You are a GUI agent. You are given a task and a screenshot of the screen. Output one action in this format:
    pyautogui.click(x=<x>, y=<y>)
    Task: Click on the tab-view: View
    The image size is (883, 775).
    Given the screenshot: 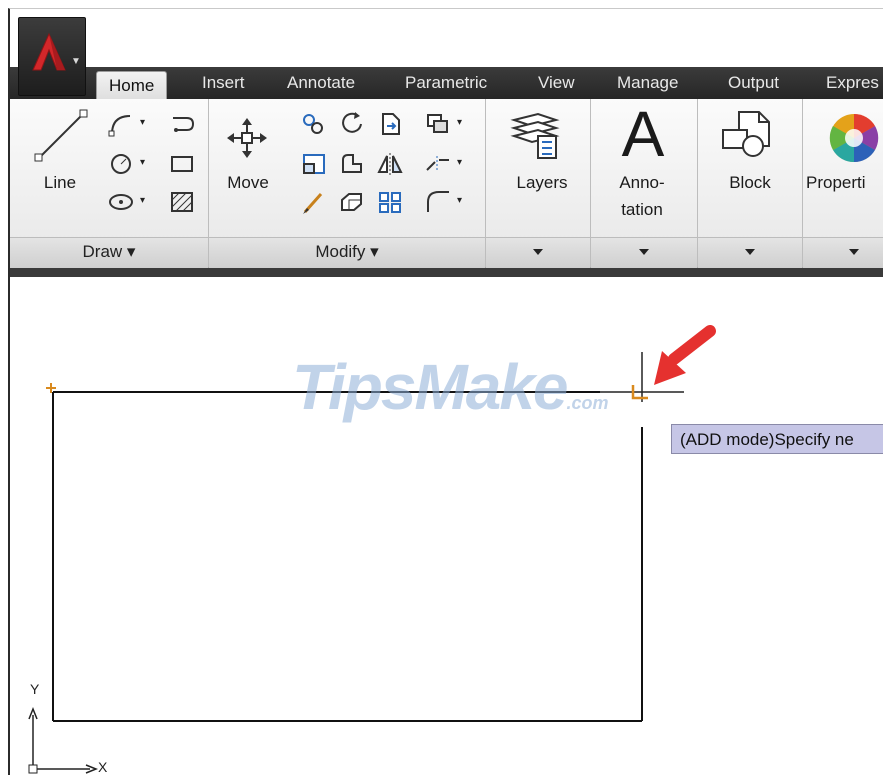 What is the action you would take?
    pyautogui.click(x=556, y=83)
    